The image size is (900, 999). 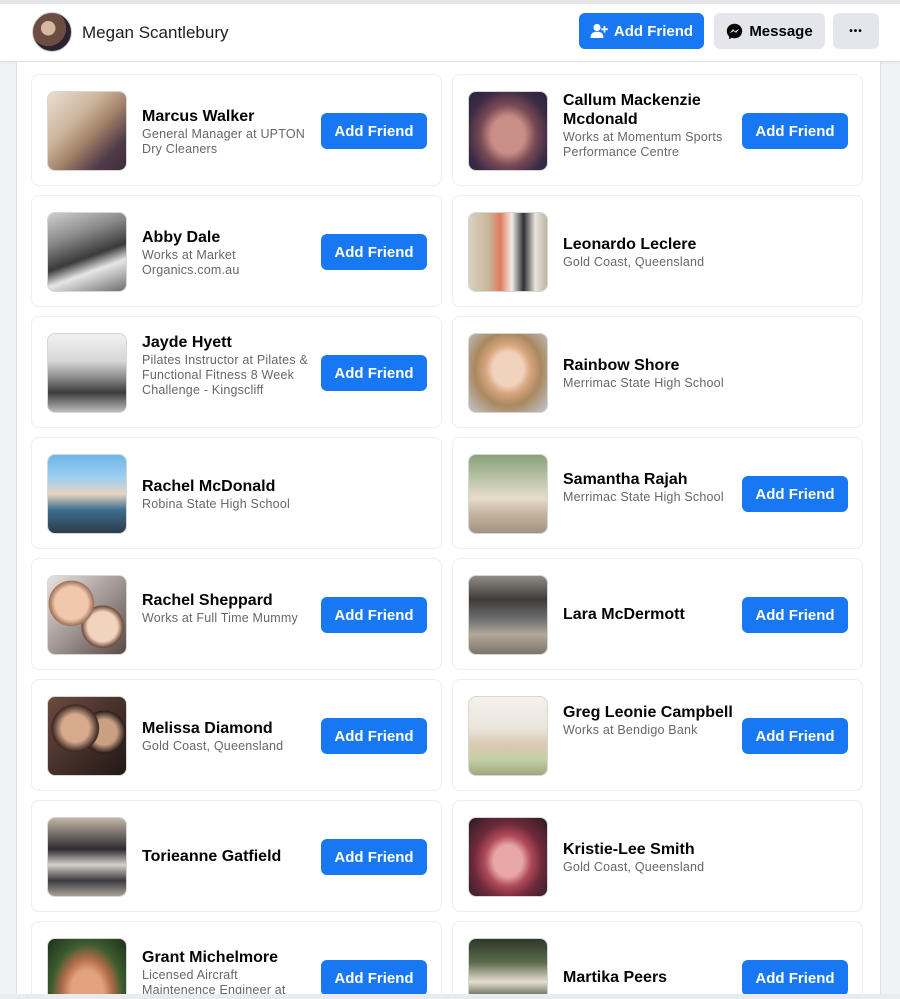 What do you see at coordinates (450, 996) in the screenshot?
I see `bottom-edge` at bounding box center [450, 996].